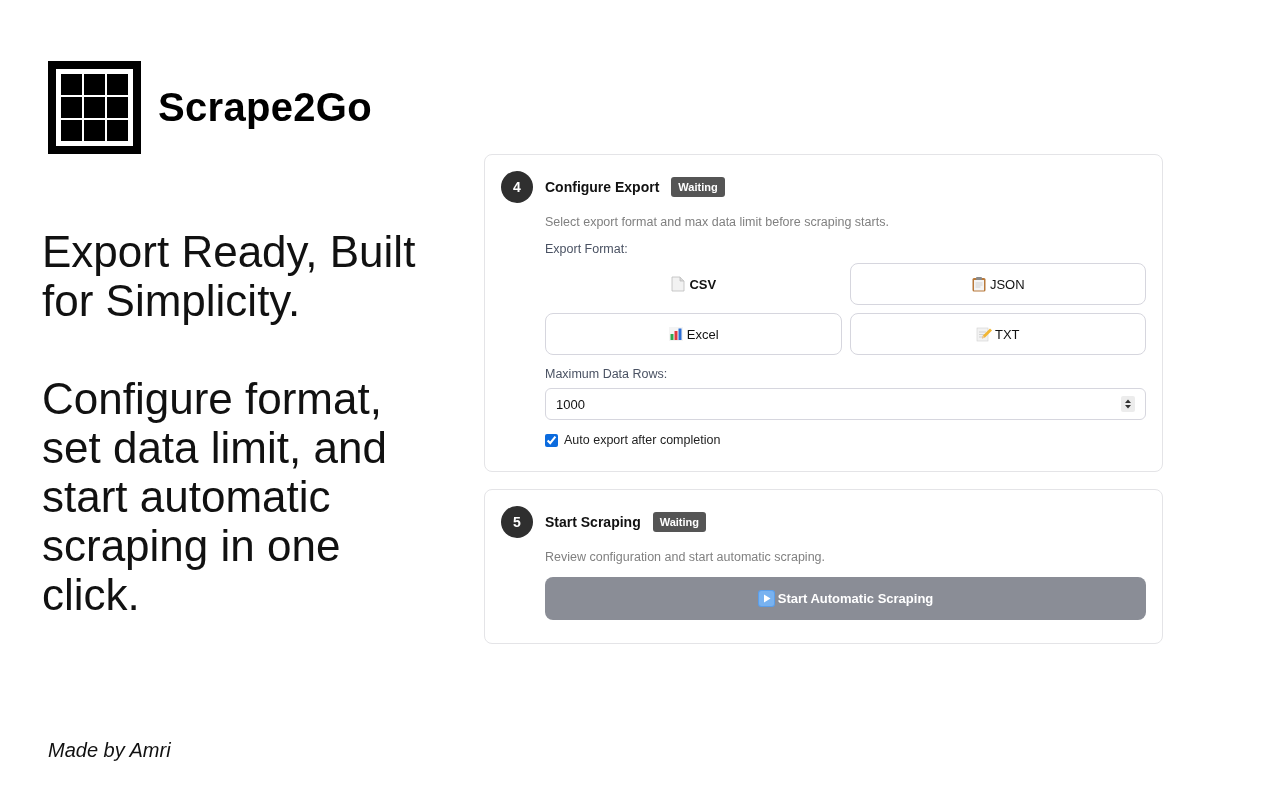 This screenshot has width=1280, height=800. I want to click on author-credit: Made by Amri, so click(109, 750).